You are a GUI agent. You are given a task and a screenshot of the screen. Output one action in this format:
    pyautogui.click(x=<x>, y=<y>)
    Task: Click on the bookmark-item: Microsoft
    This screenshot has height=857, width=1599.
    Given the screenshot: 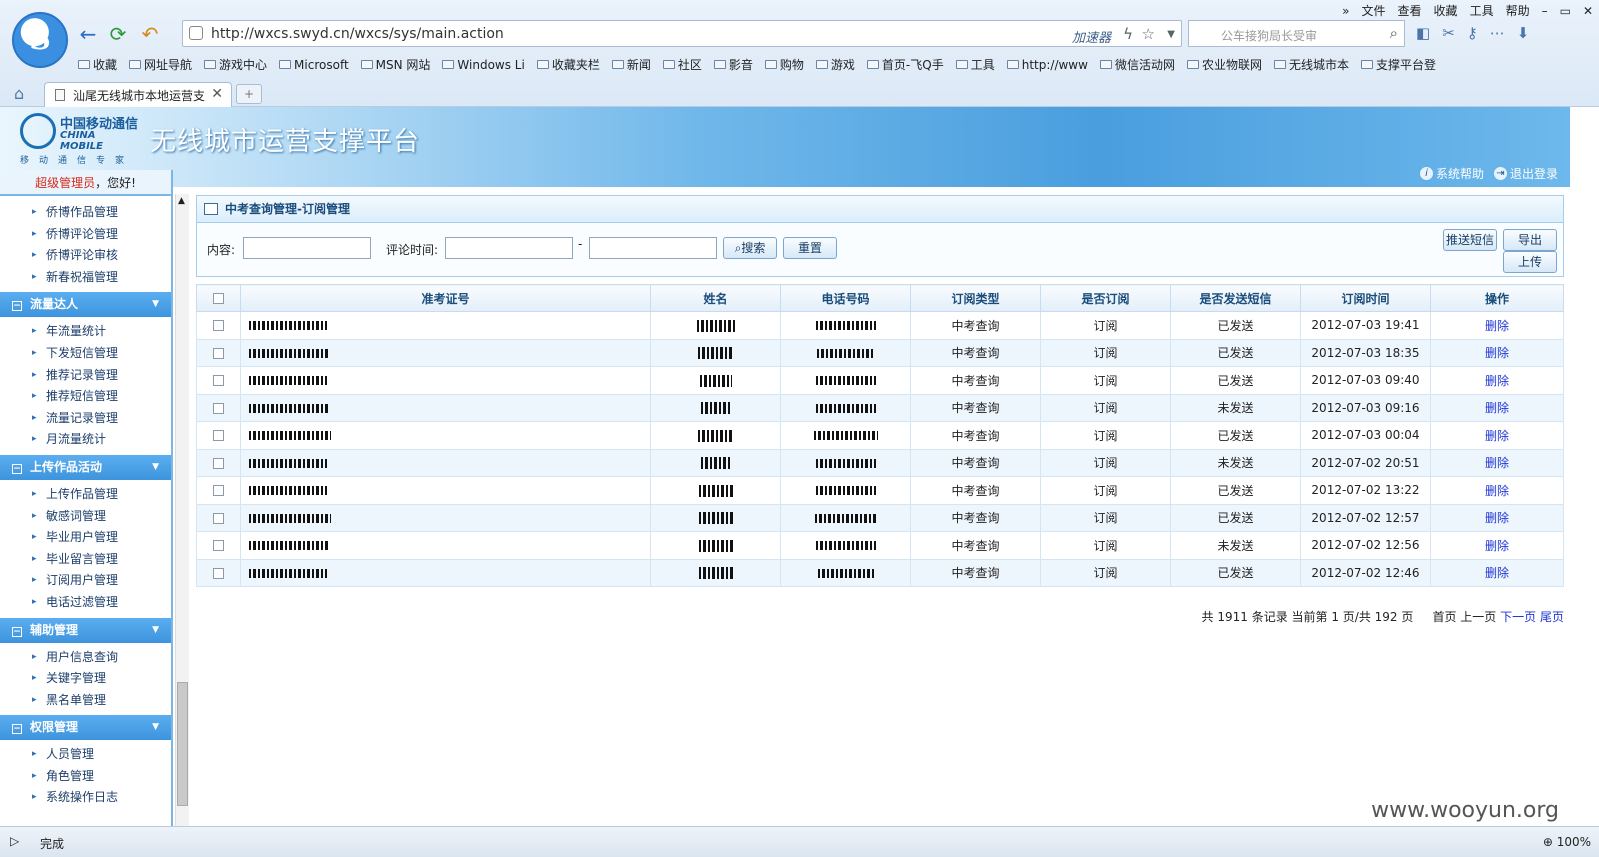 What is the action you would take?
    pyautogui.click(x=314, y=64)
    